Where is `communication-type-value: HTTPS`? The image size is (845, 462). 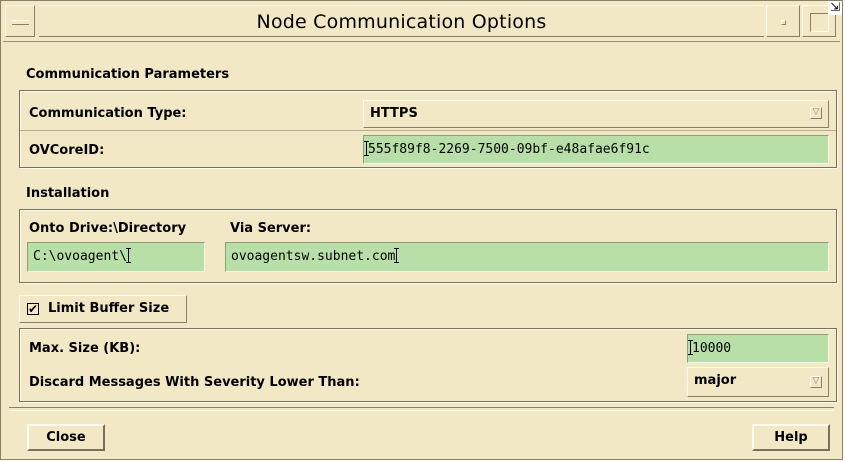 communication-type-value: HTTPS is located at coordinates (394, 113).